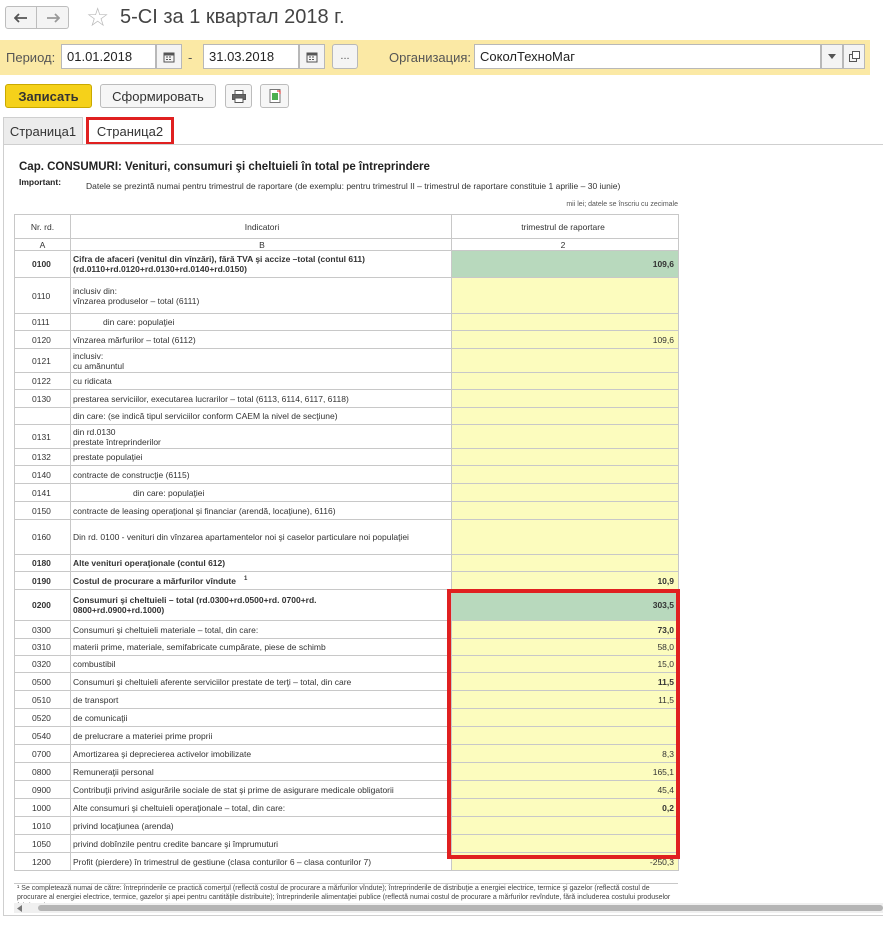 This screenshot has width=889, height=939. I want to click on row-code: 1200, so click(42, 861).